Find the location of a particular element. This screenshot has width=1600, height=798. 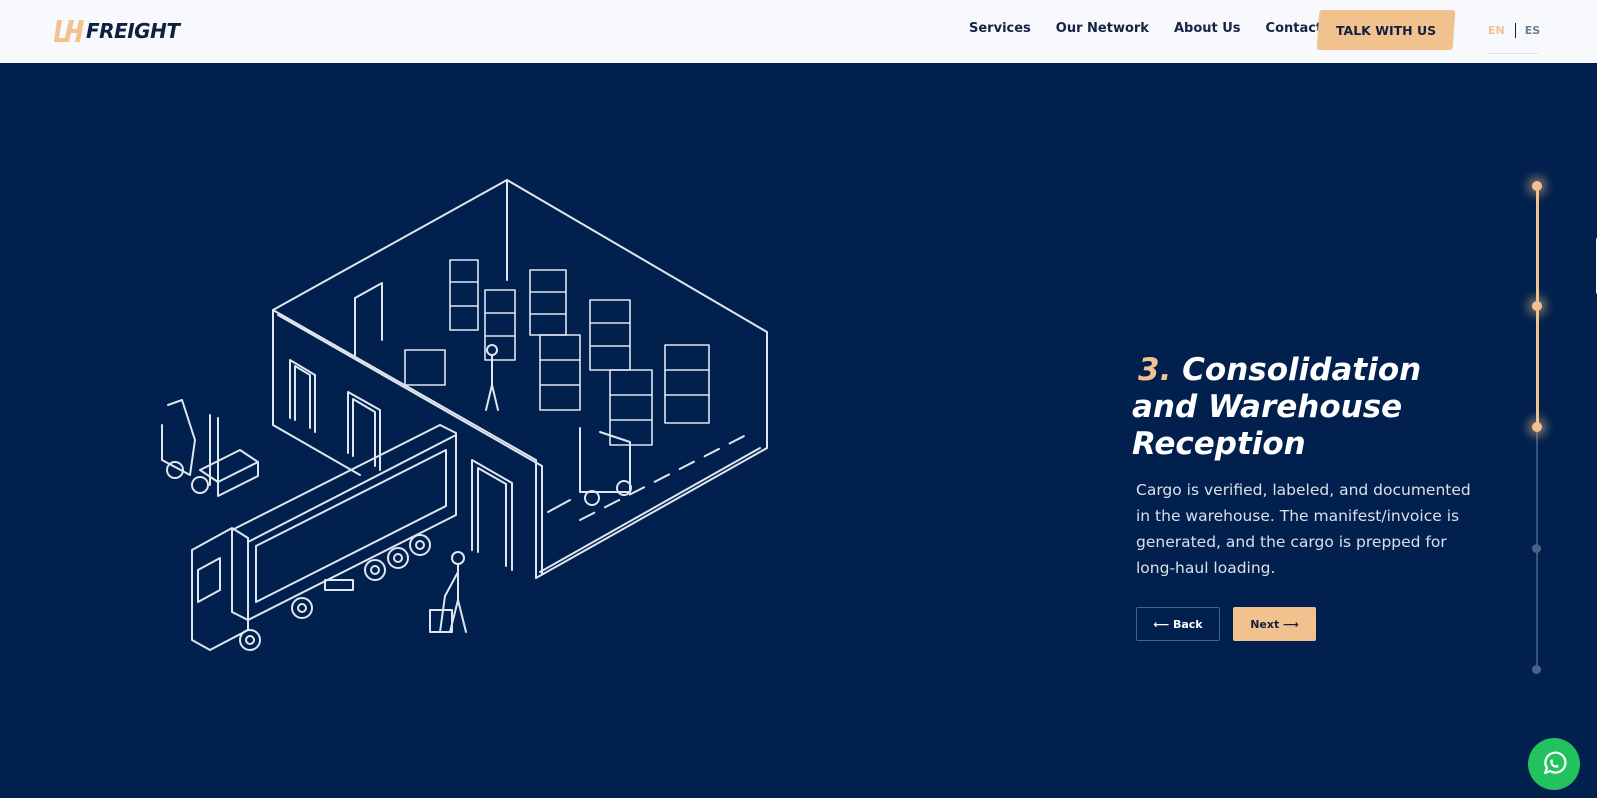

lang-en: EN is located at coordinates (1496, 30).